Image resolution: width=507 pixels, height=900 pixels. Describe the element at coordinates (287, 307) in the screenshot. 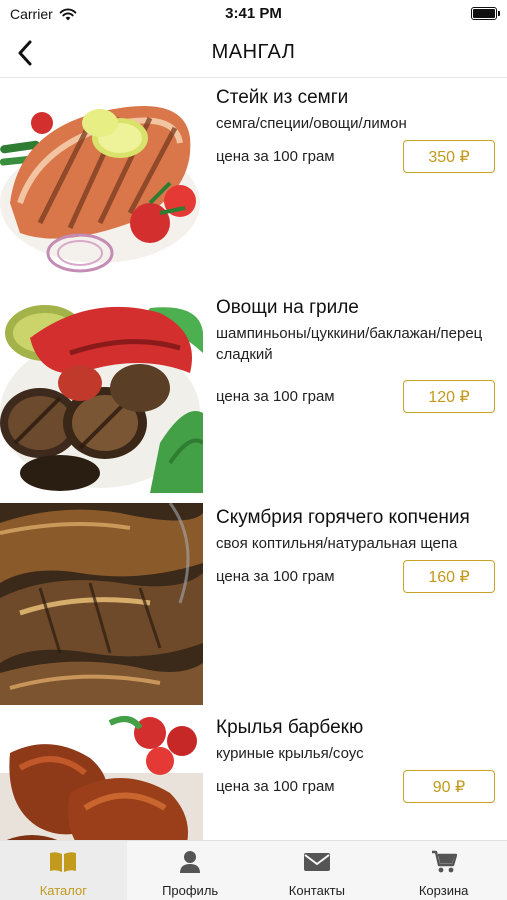

I see `product-name: Овощи на гриле` at that location.